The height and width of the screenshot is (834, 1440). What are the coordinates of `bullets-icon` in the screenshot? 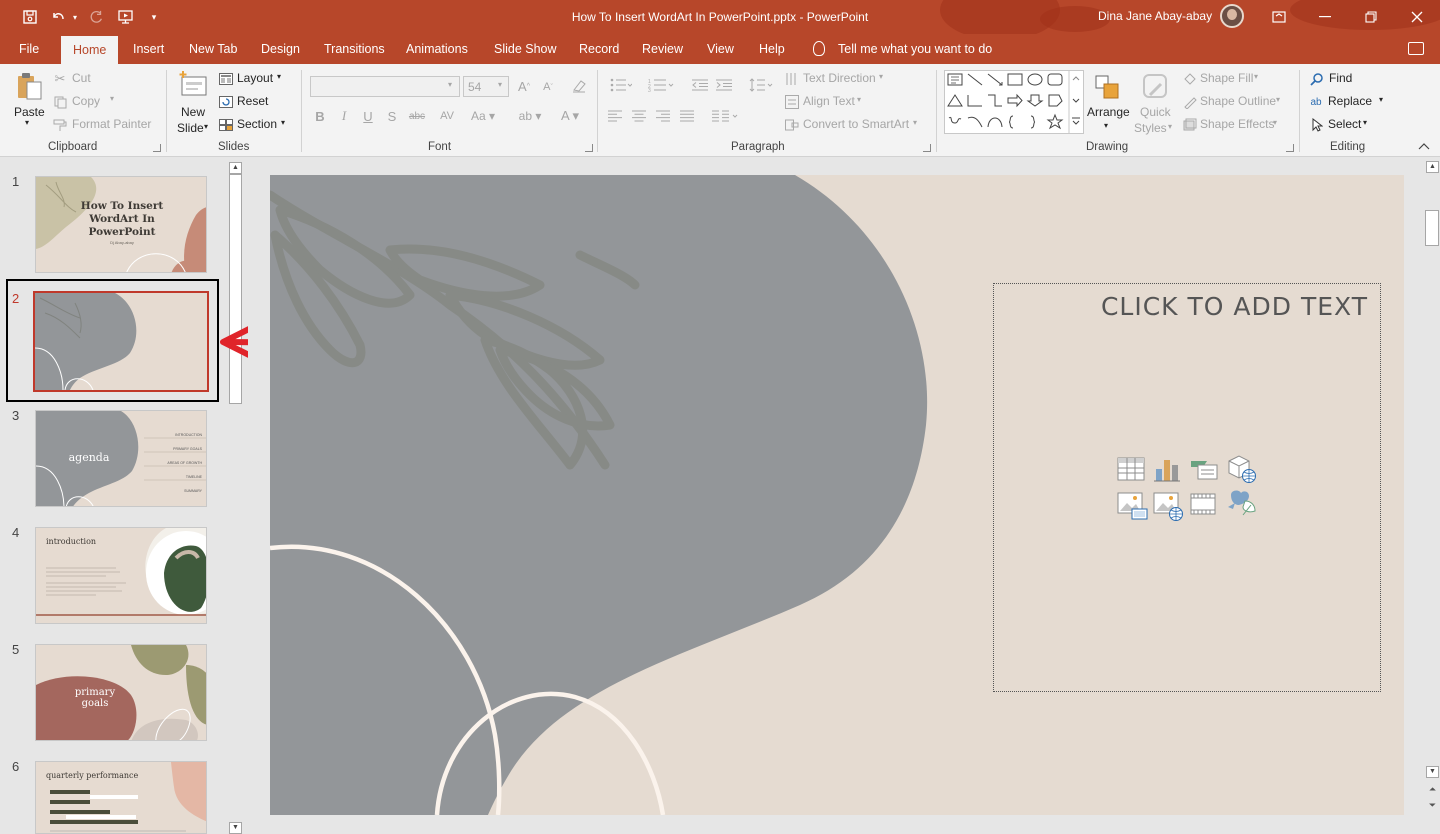 It's located at (621, 85).